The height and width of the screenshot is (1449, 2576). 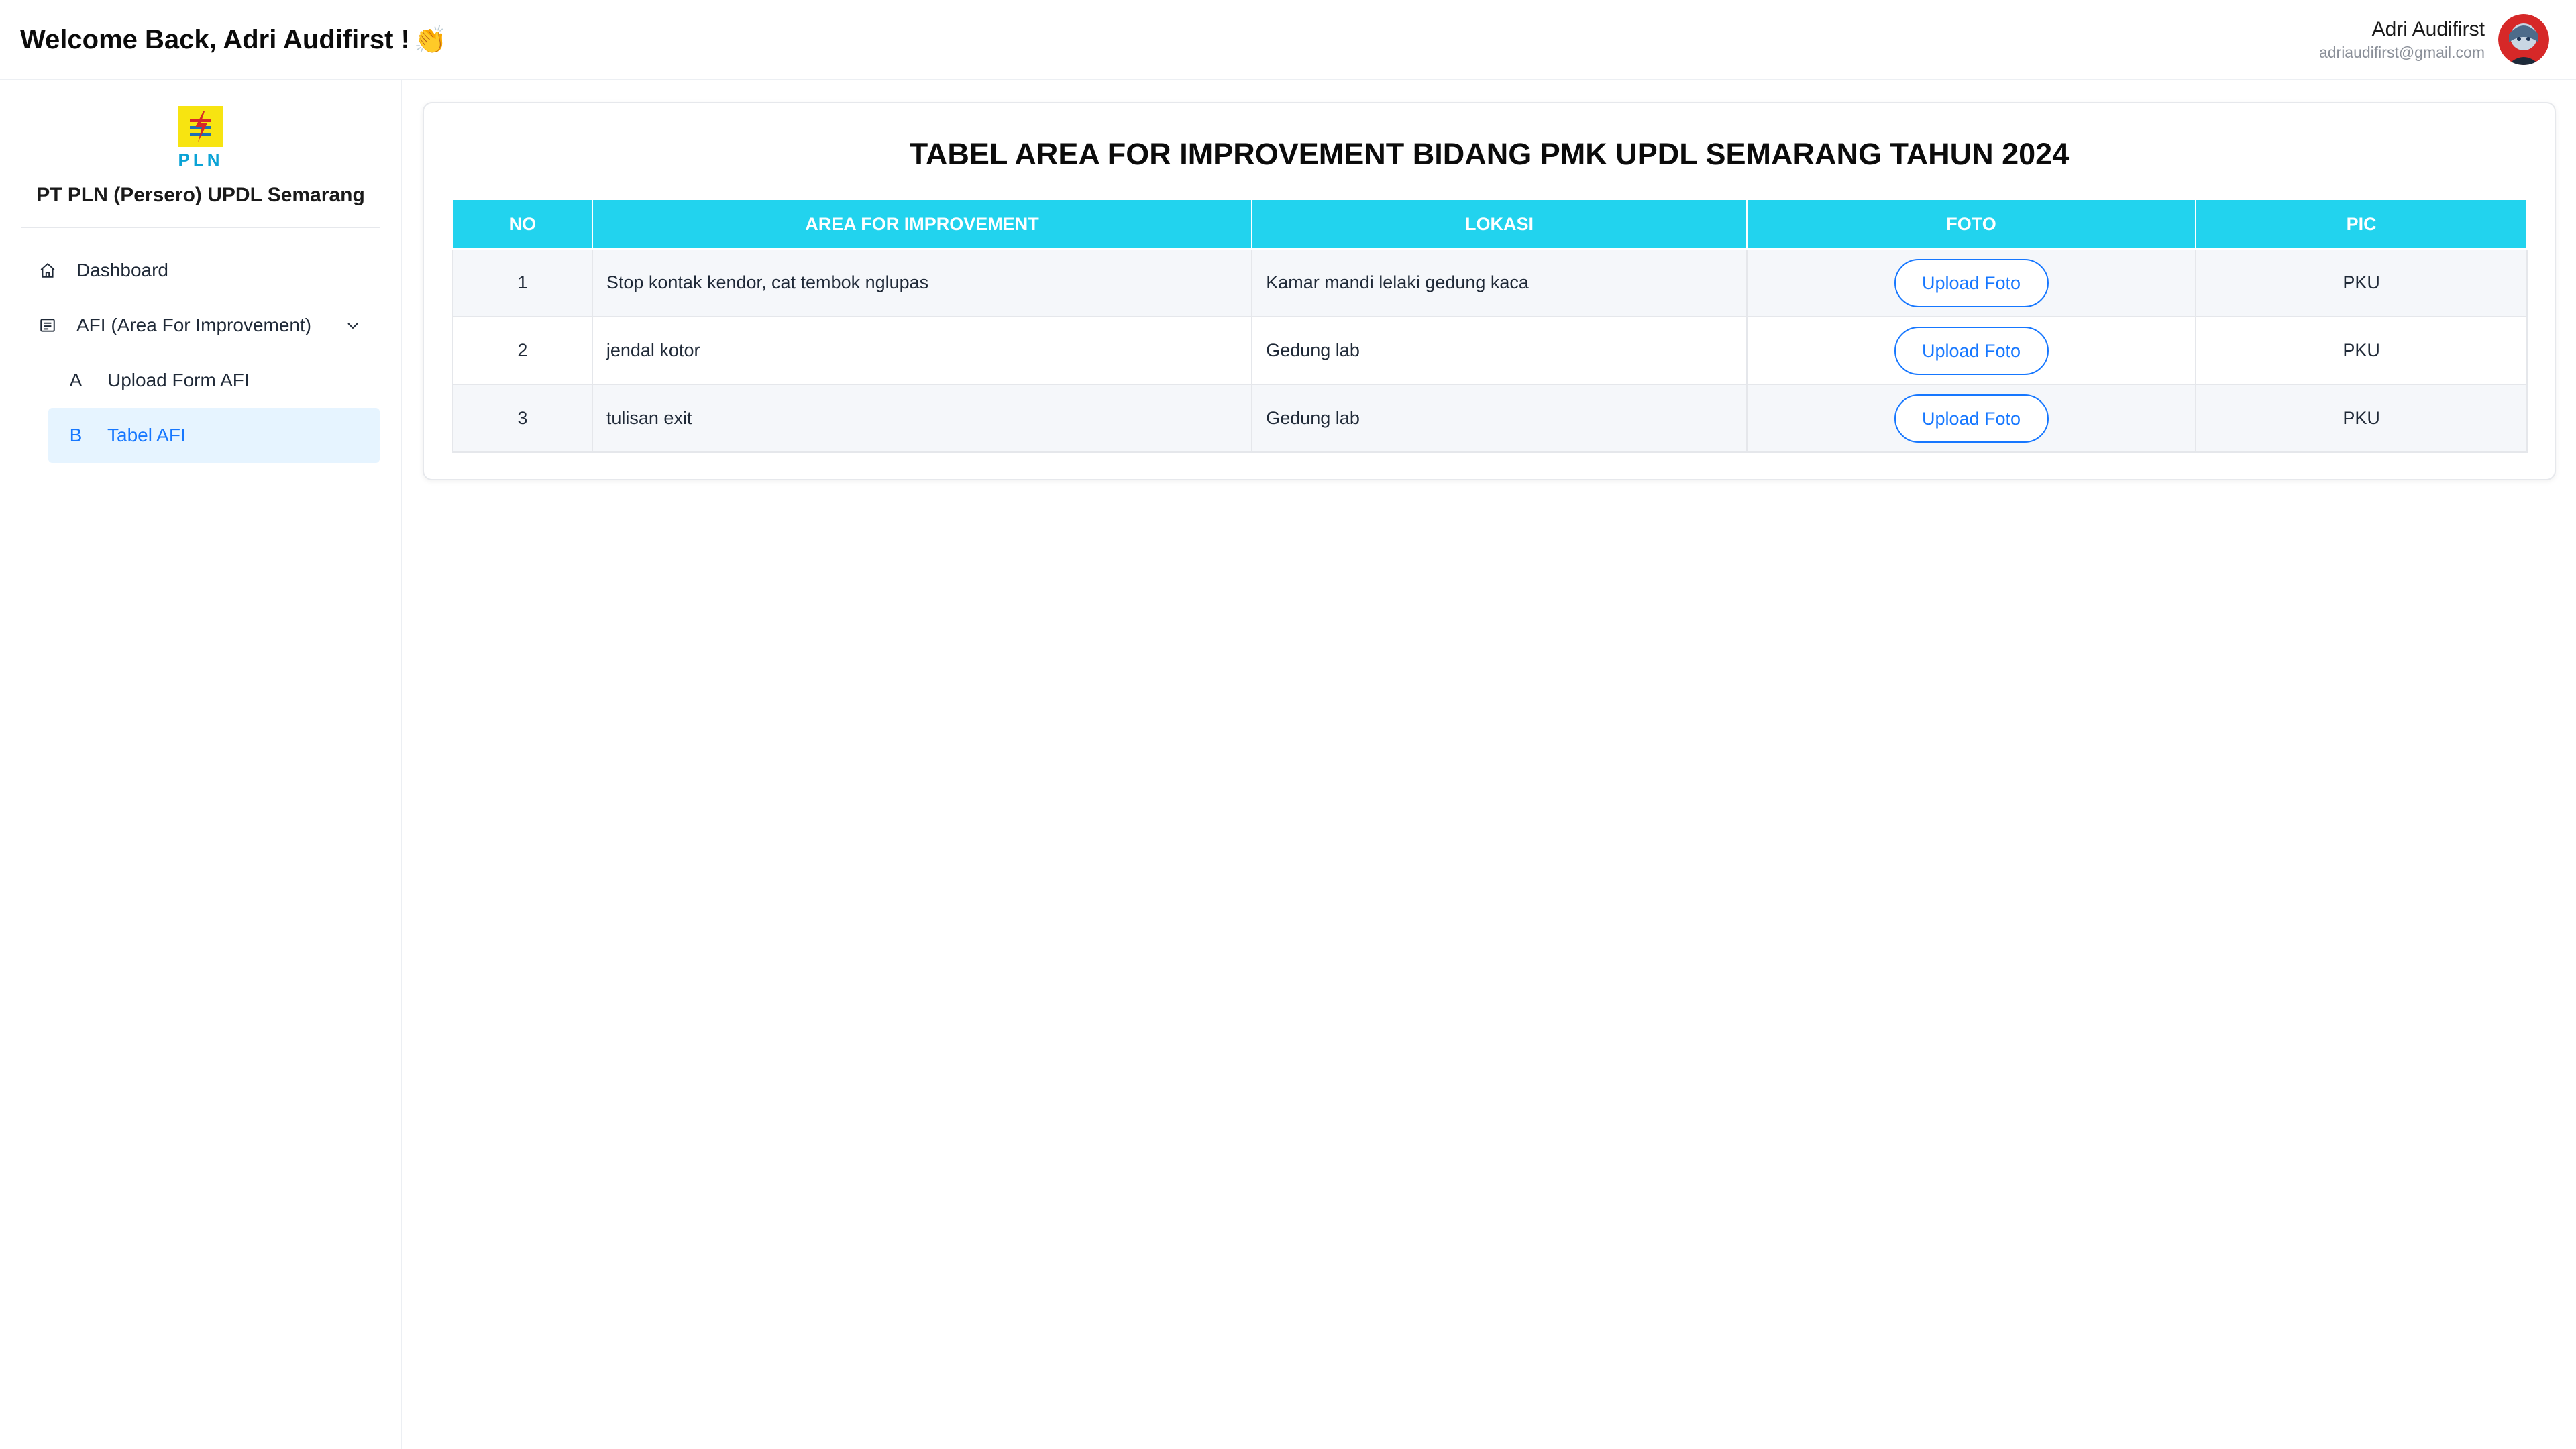 I want to click on cell-no: 1, so click(x=522, y=282).